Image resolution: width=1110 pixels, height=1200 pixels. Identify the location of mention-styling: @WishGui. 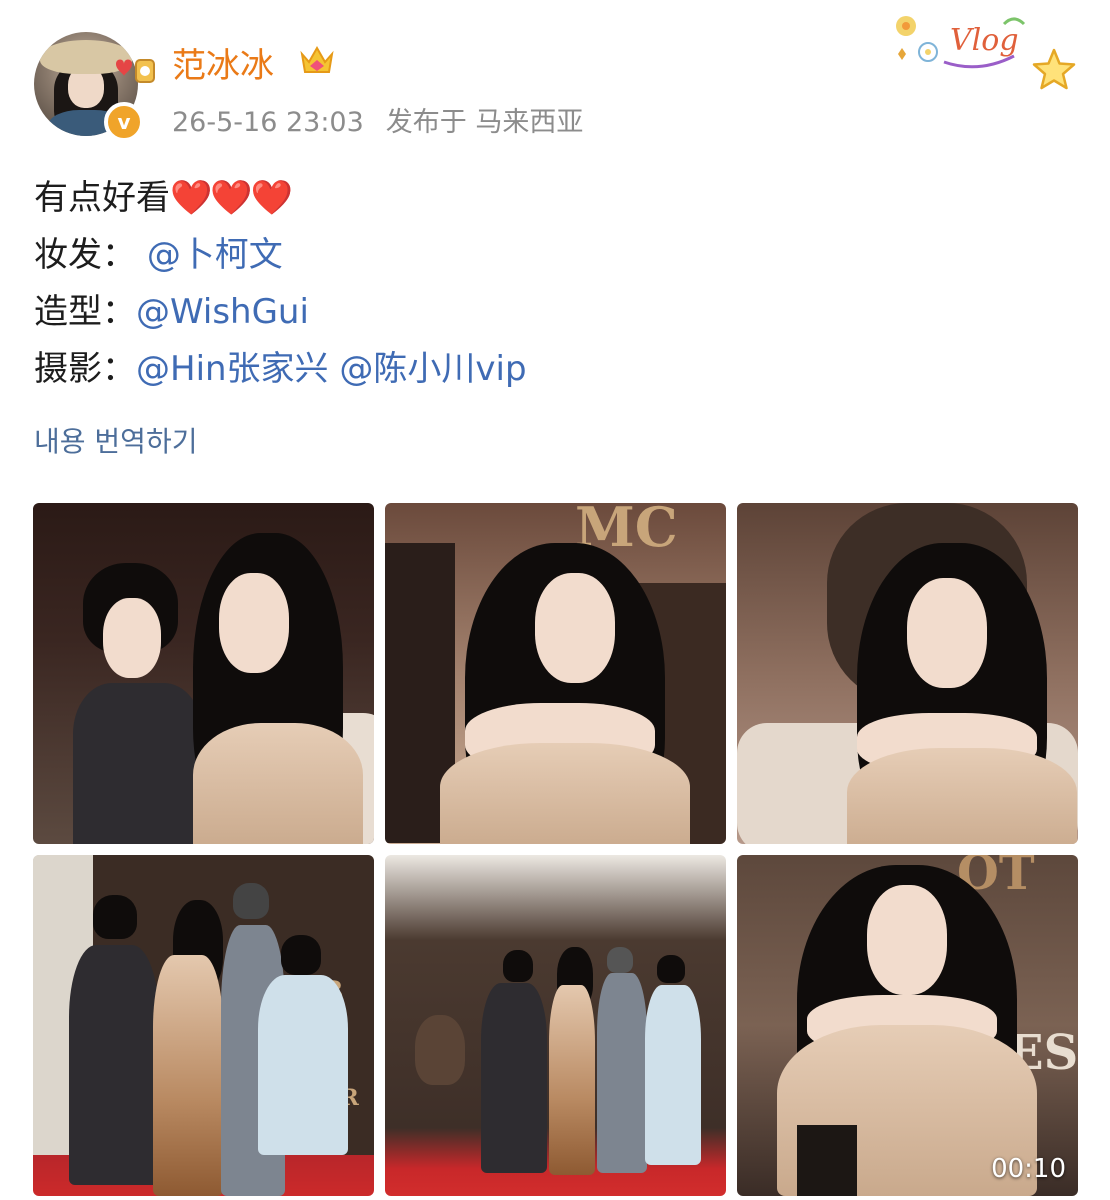
(222, 312).